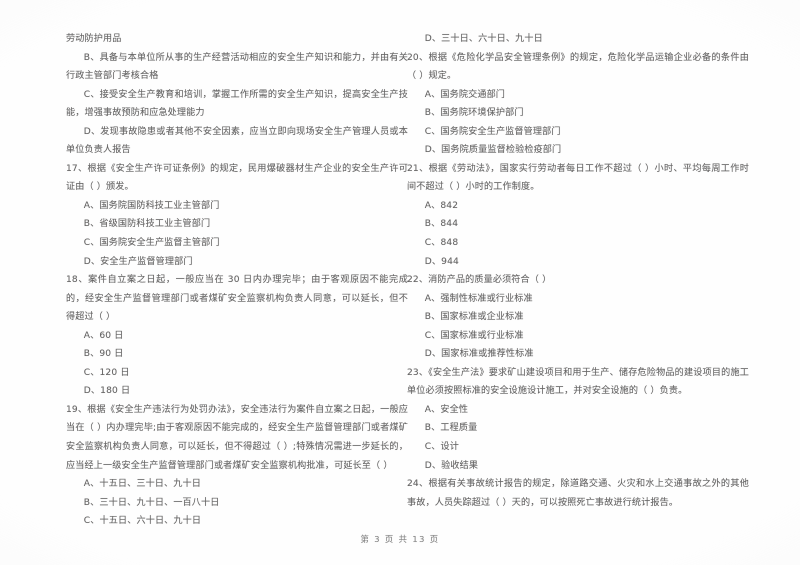 The height and width of the screenshot is (565, 800). I want to click on answer-option: C、国务院安全生产监督管理部门, so click(492, 131).